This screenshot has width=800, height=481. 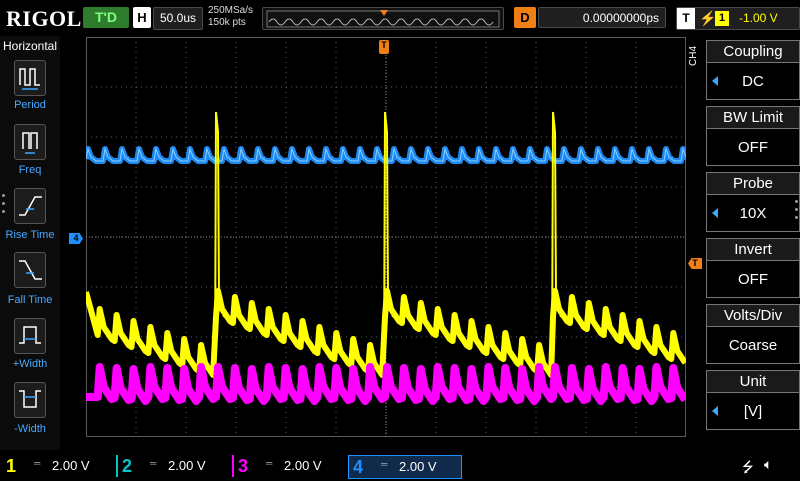 What do you see at coordinates (44, 18) in the screenshot?
I see `rigol-logo: RIGOL` at bounding box center [44, 18].